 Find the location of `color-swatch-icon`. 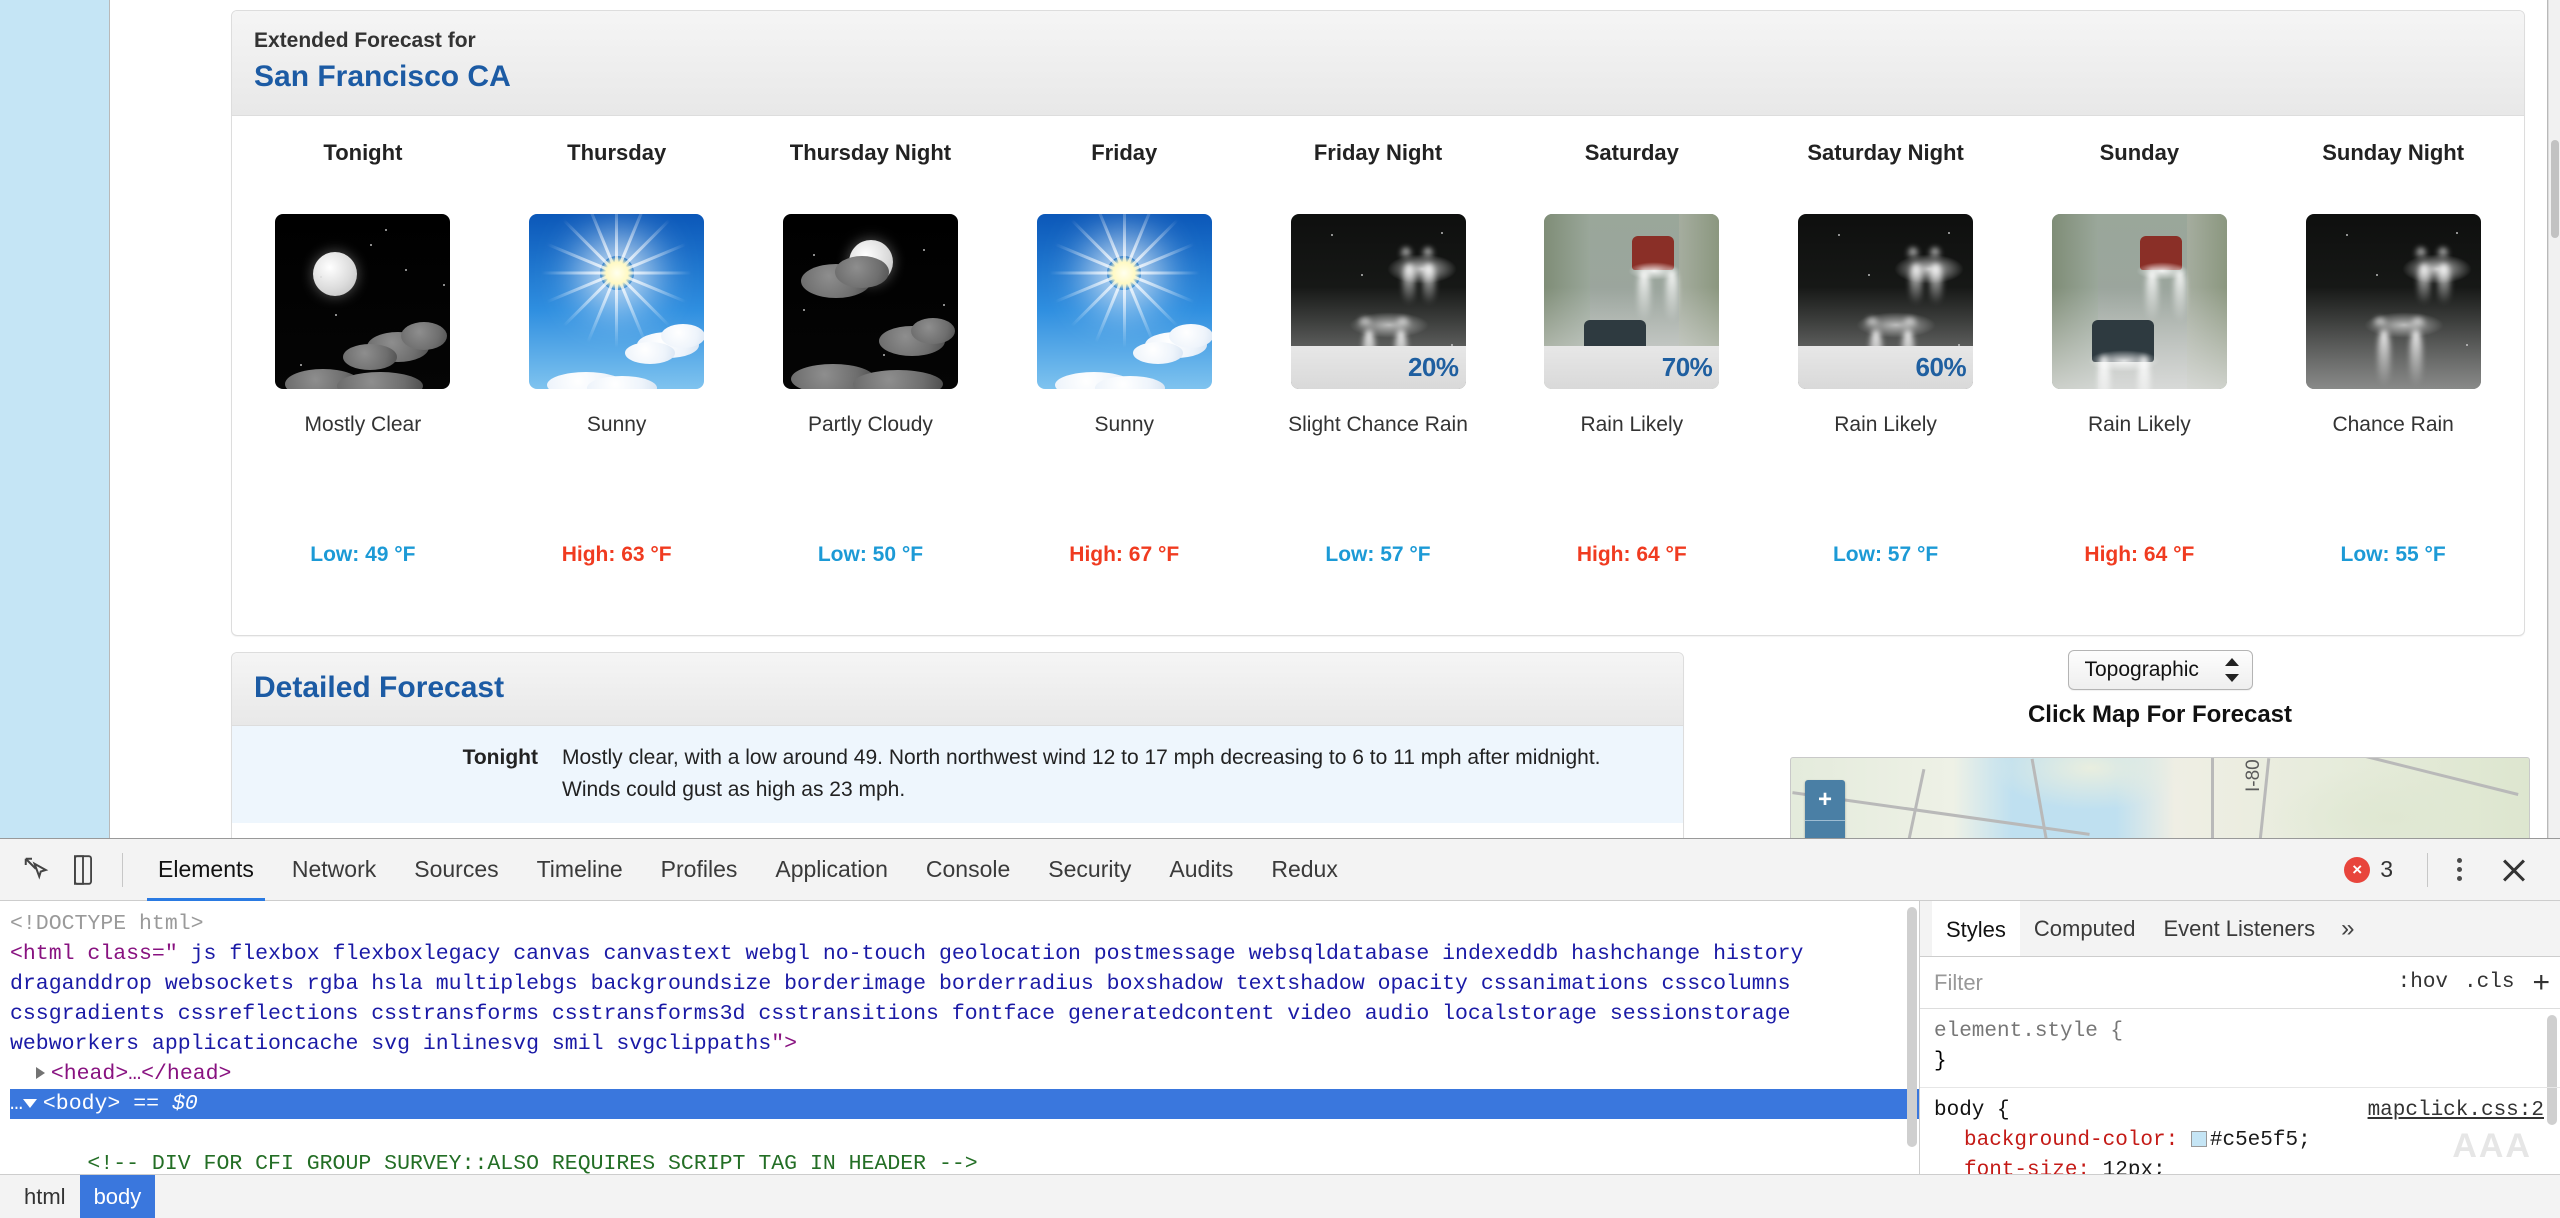

color-swatch-icon is located at coordinates (2198, 1139).